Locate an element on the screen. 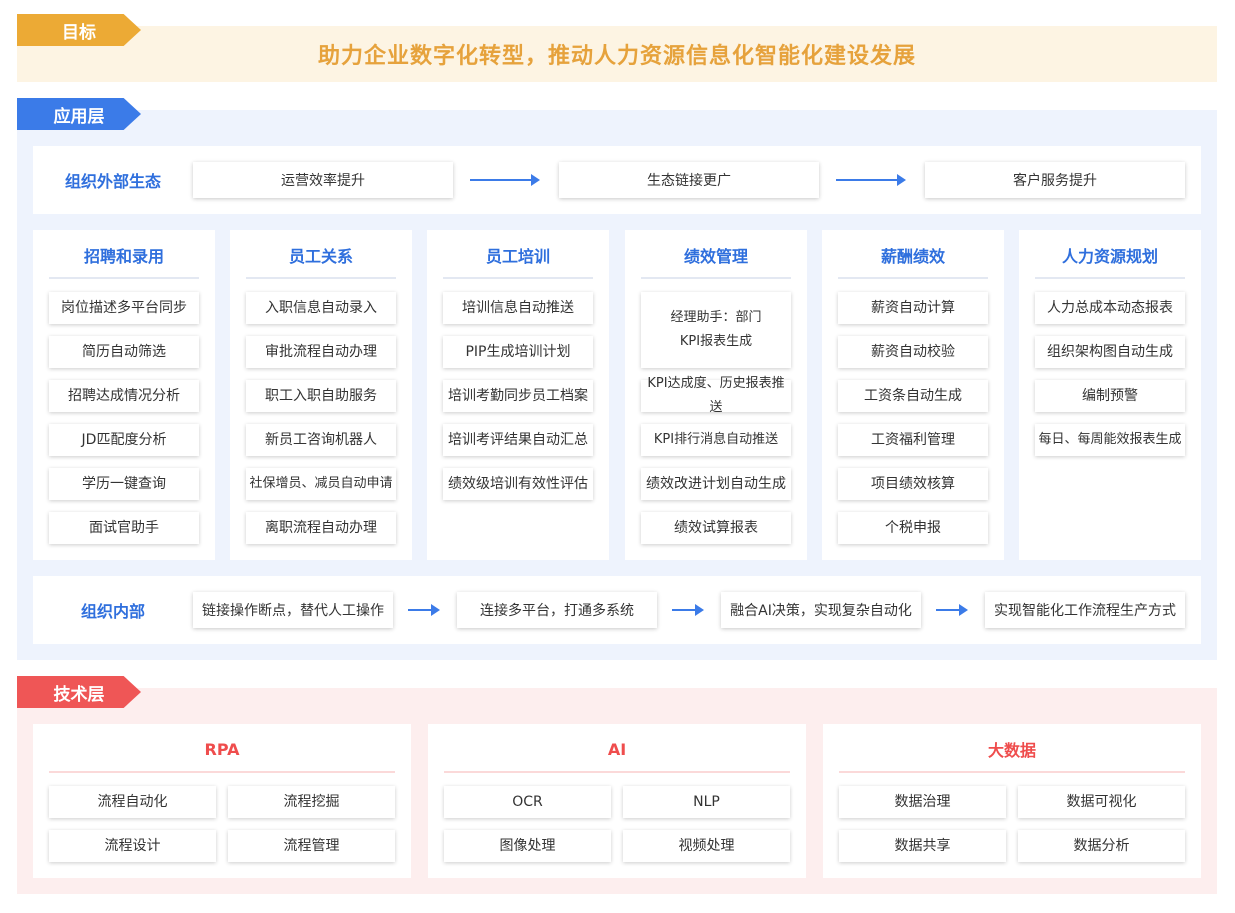 The height and width of the screenshot is (913, 1235). feature-item: 培训考勤同步员工档案 is located at coordinates (518, 396).